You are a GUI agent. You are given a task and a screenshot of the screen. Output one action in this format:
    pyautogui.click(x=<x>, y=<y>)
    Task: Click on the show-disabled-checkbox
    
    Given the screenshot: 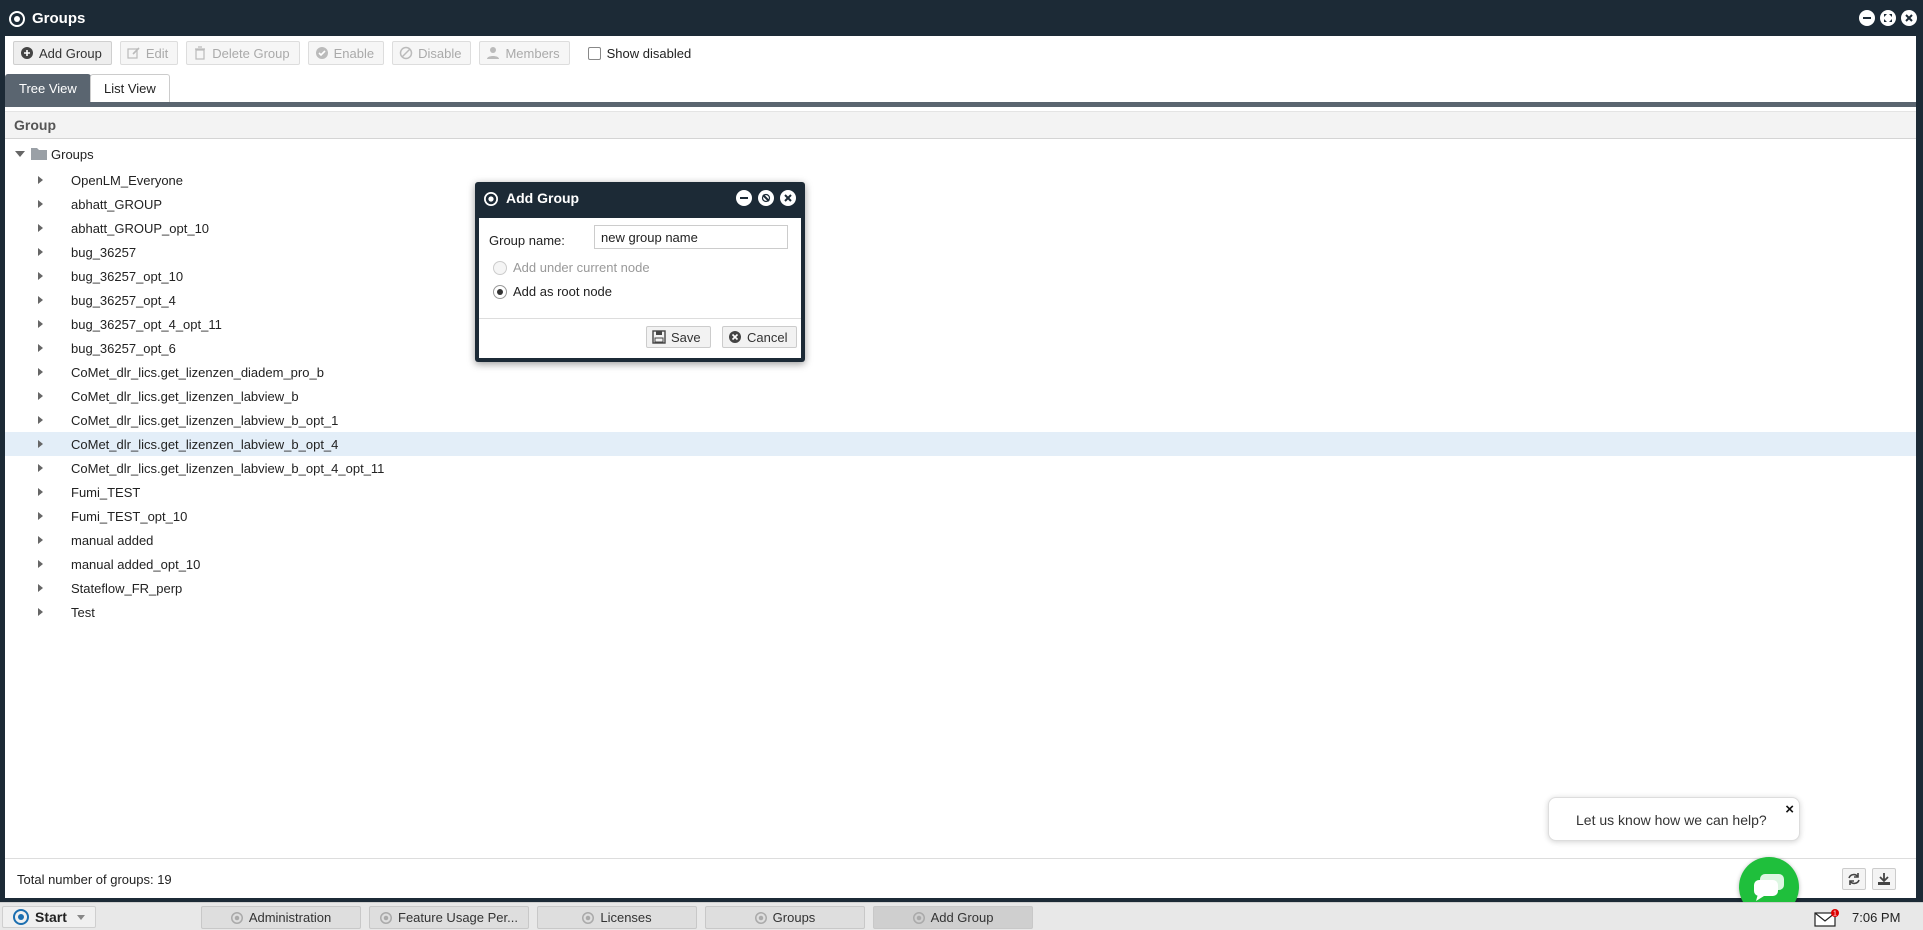 What is the action you would take?
    pyautogui.click(x=594, y=53)
    